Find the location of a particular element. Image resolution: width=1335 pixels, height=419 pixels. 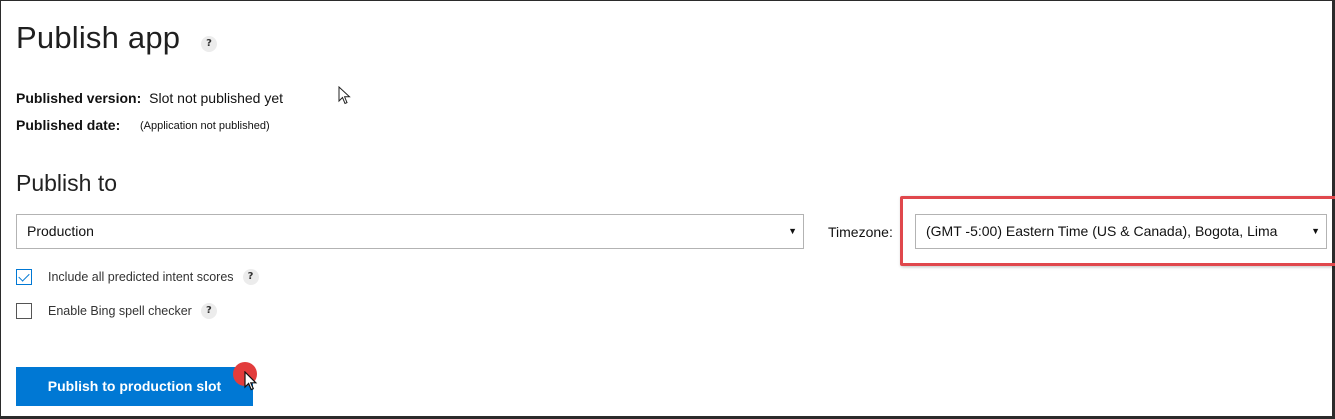

page-title: Publish app is located at coordinates (98, 37).